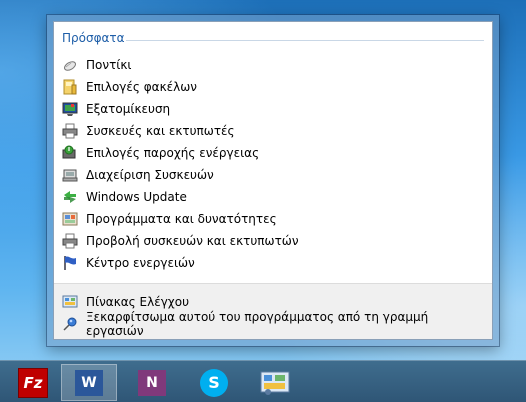 This screenshot has height=402, width=526. I want to click on action-center-flag-icon, so click(70, 263).